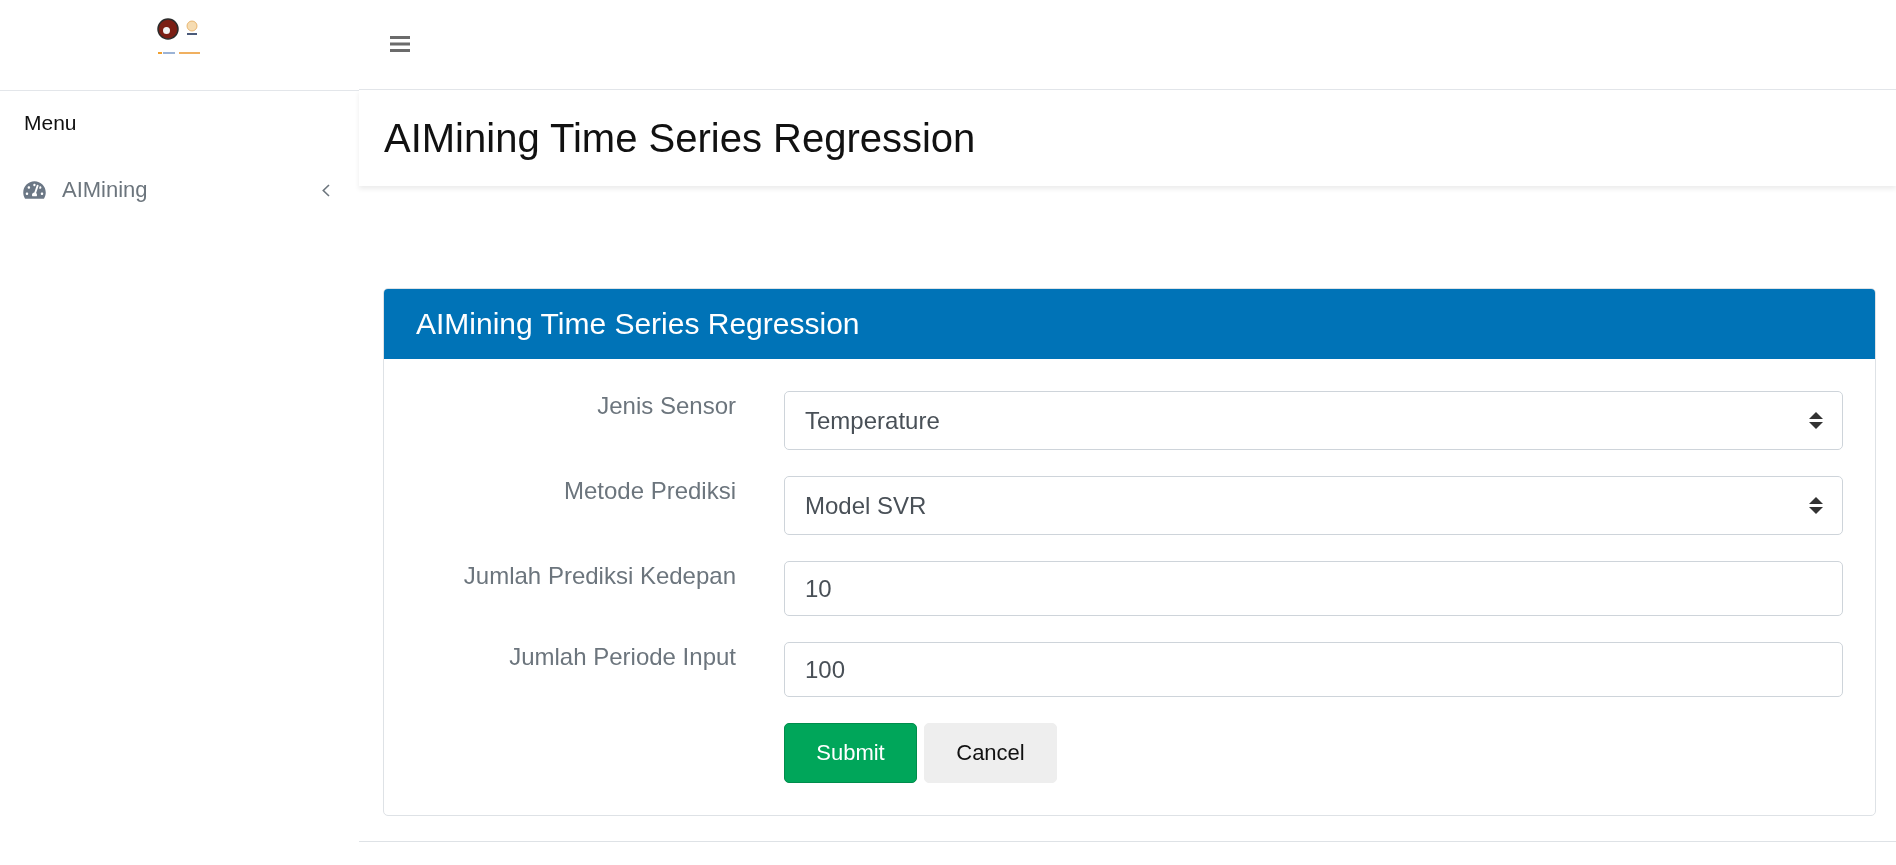  Describe the element at coordinates (34, 190) in the screenshot. I see `gauge-icon` at that location.